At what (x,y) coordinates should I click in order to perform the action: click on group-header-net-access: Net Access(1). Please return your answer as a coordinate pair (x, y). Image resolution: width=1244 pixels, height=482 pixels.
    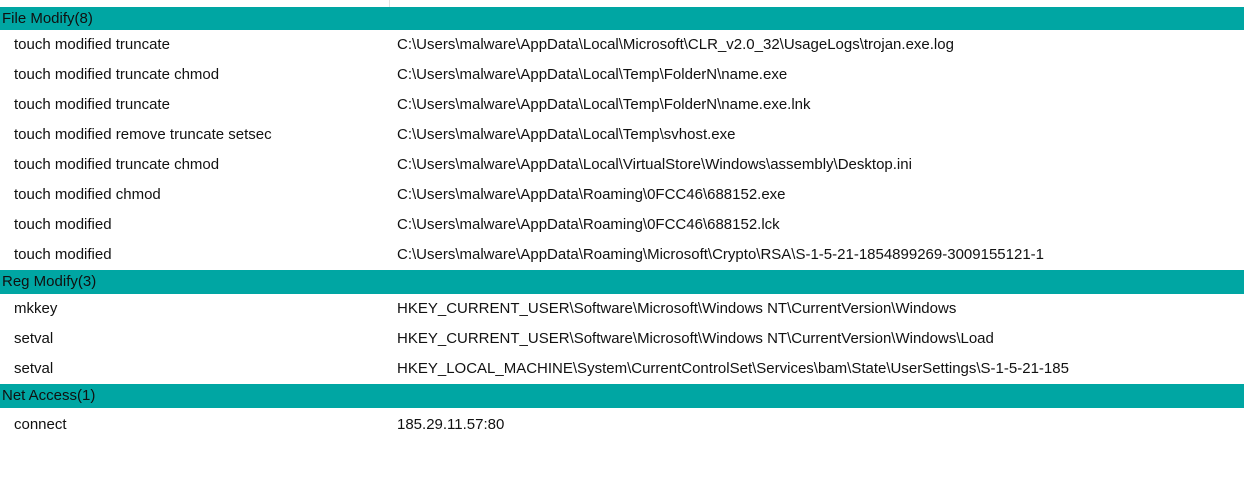
    Looking at the image, I should click on (622, 396).